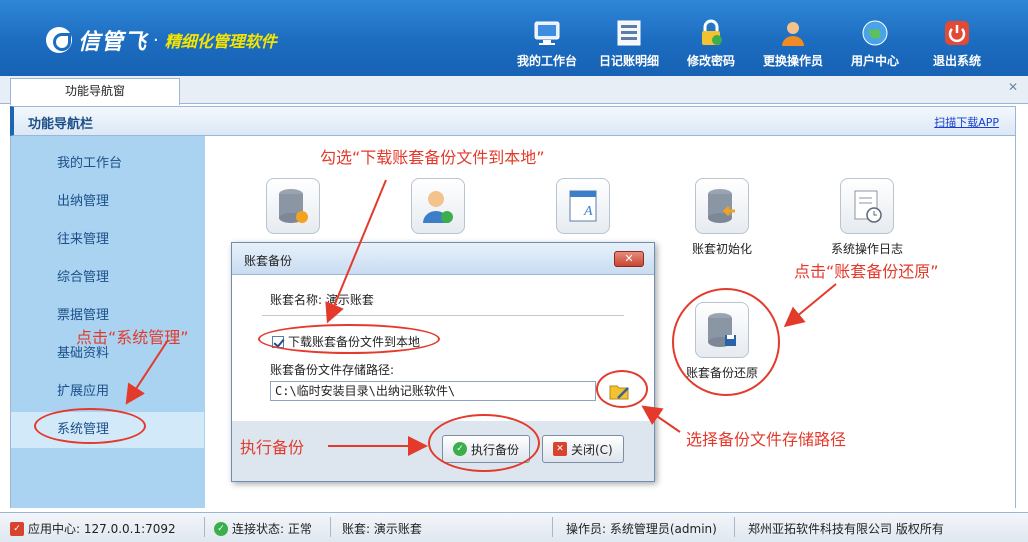 This screenshot has width=1028, height=542. What do you see at coordinates (846, 529) in the screenshot?
I see `status-copyright: 郑州亚拓软件科技有限公司 版权所有` at bounding box center [846, 529].